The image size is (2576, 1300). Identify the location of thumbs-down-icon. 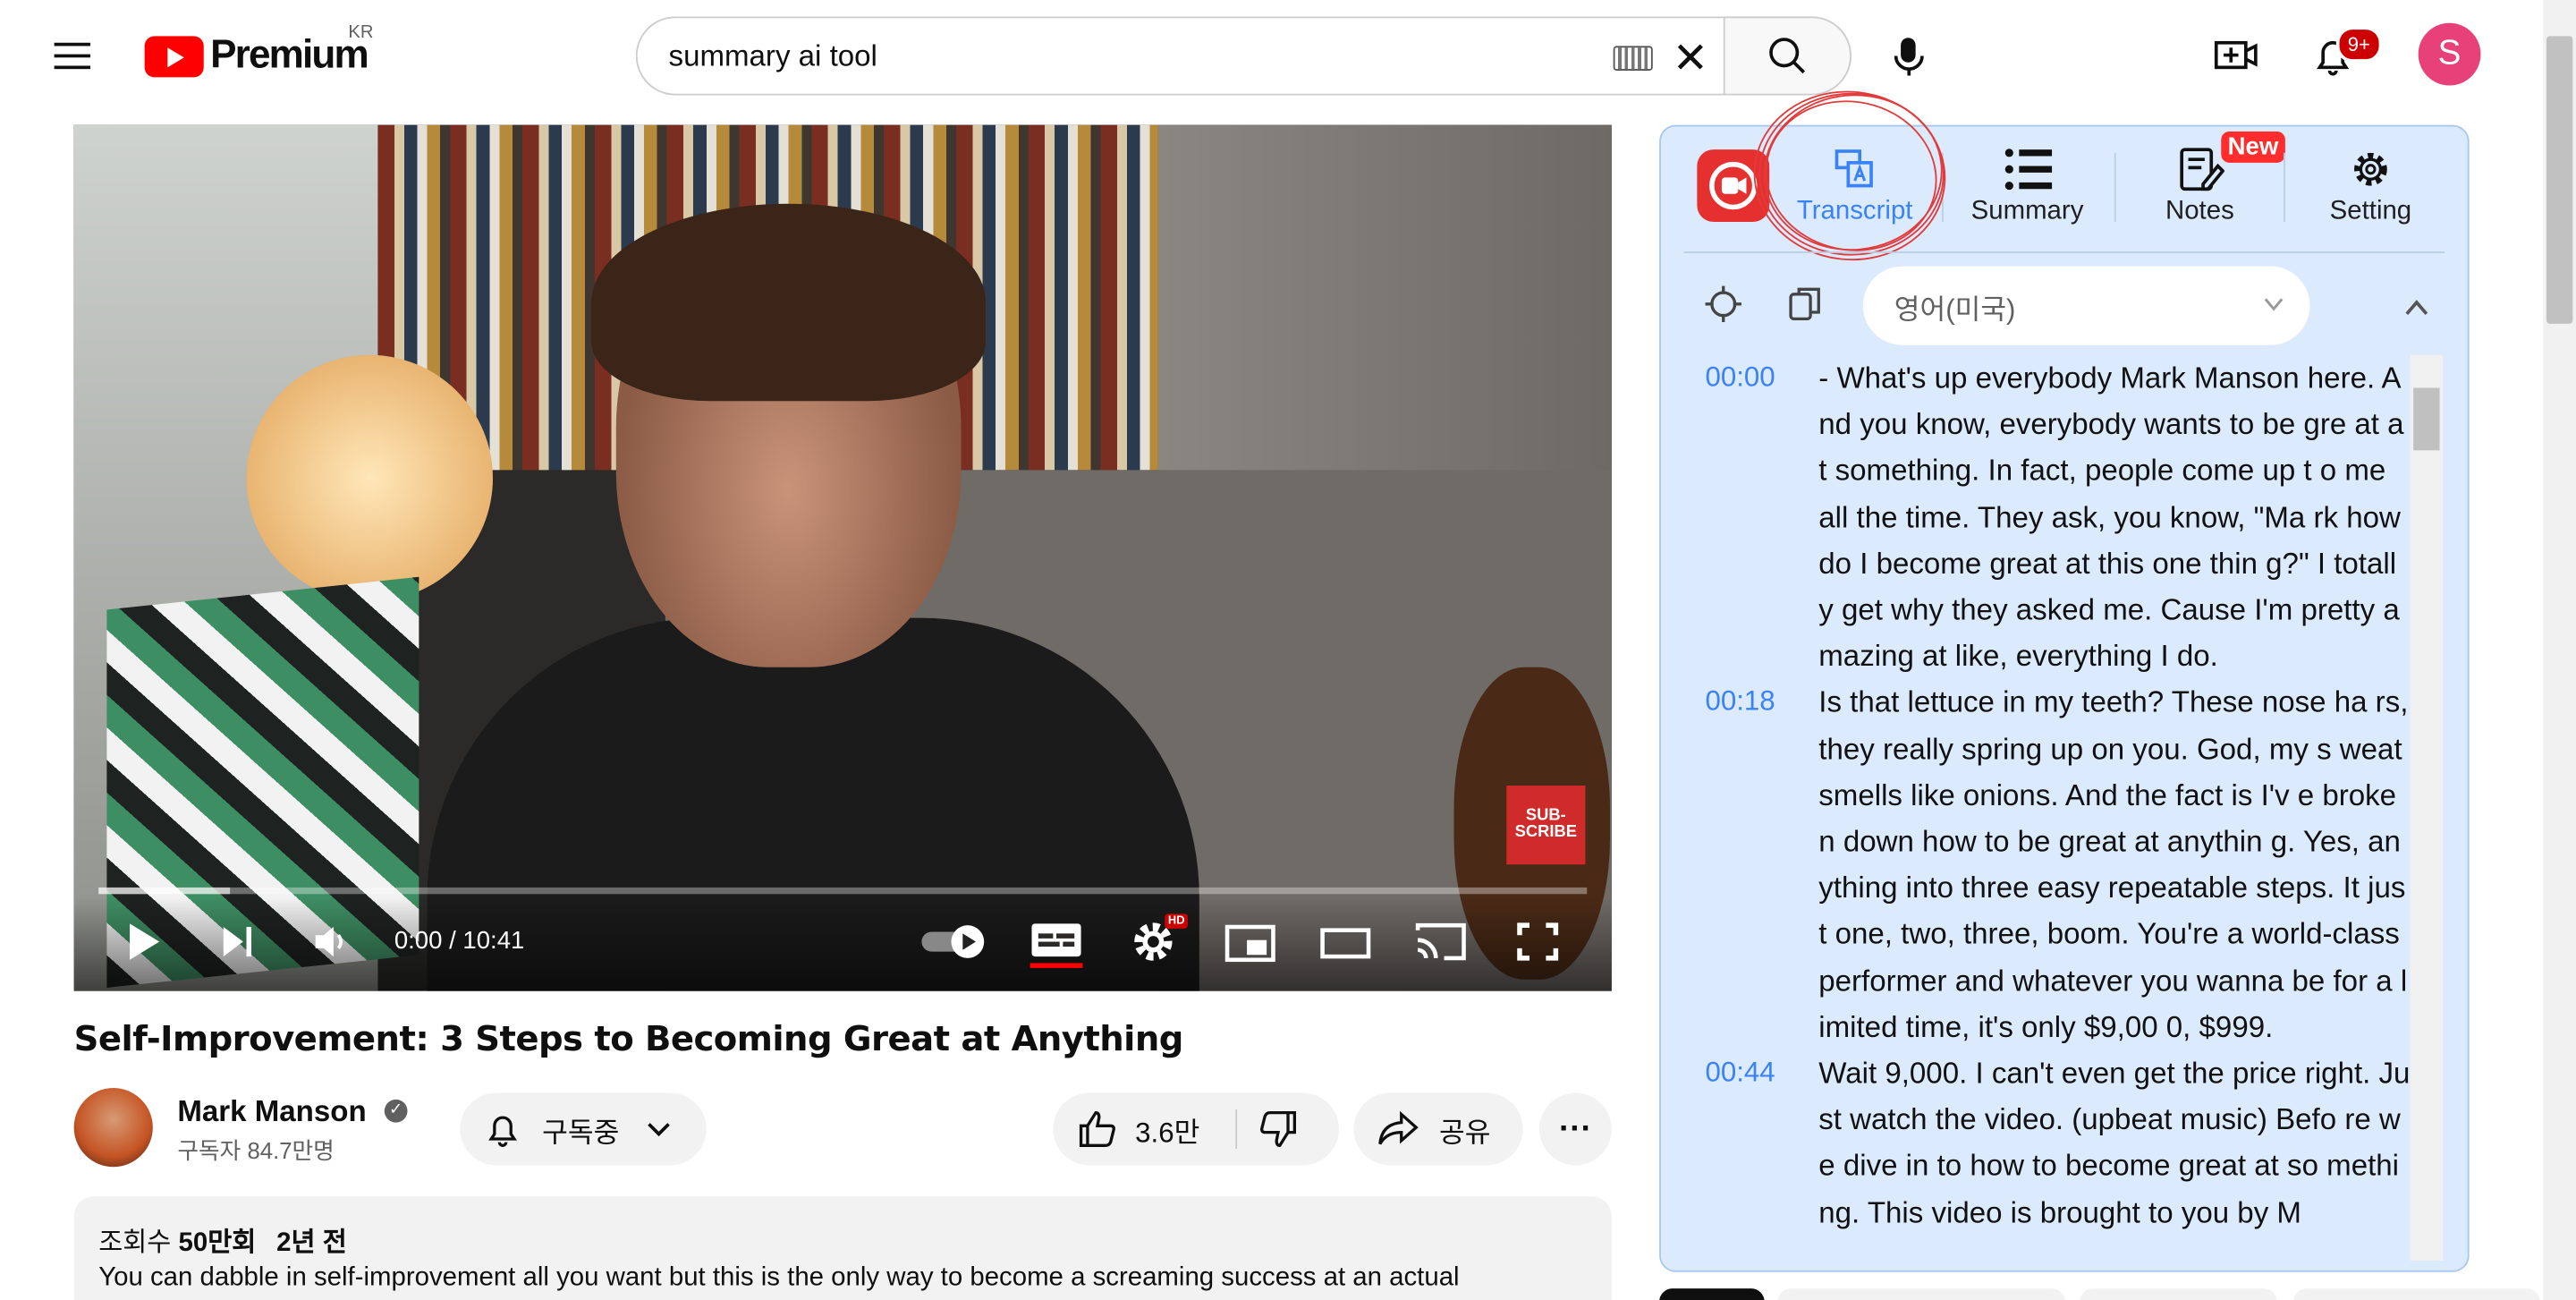
(1278, 1129).